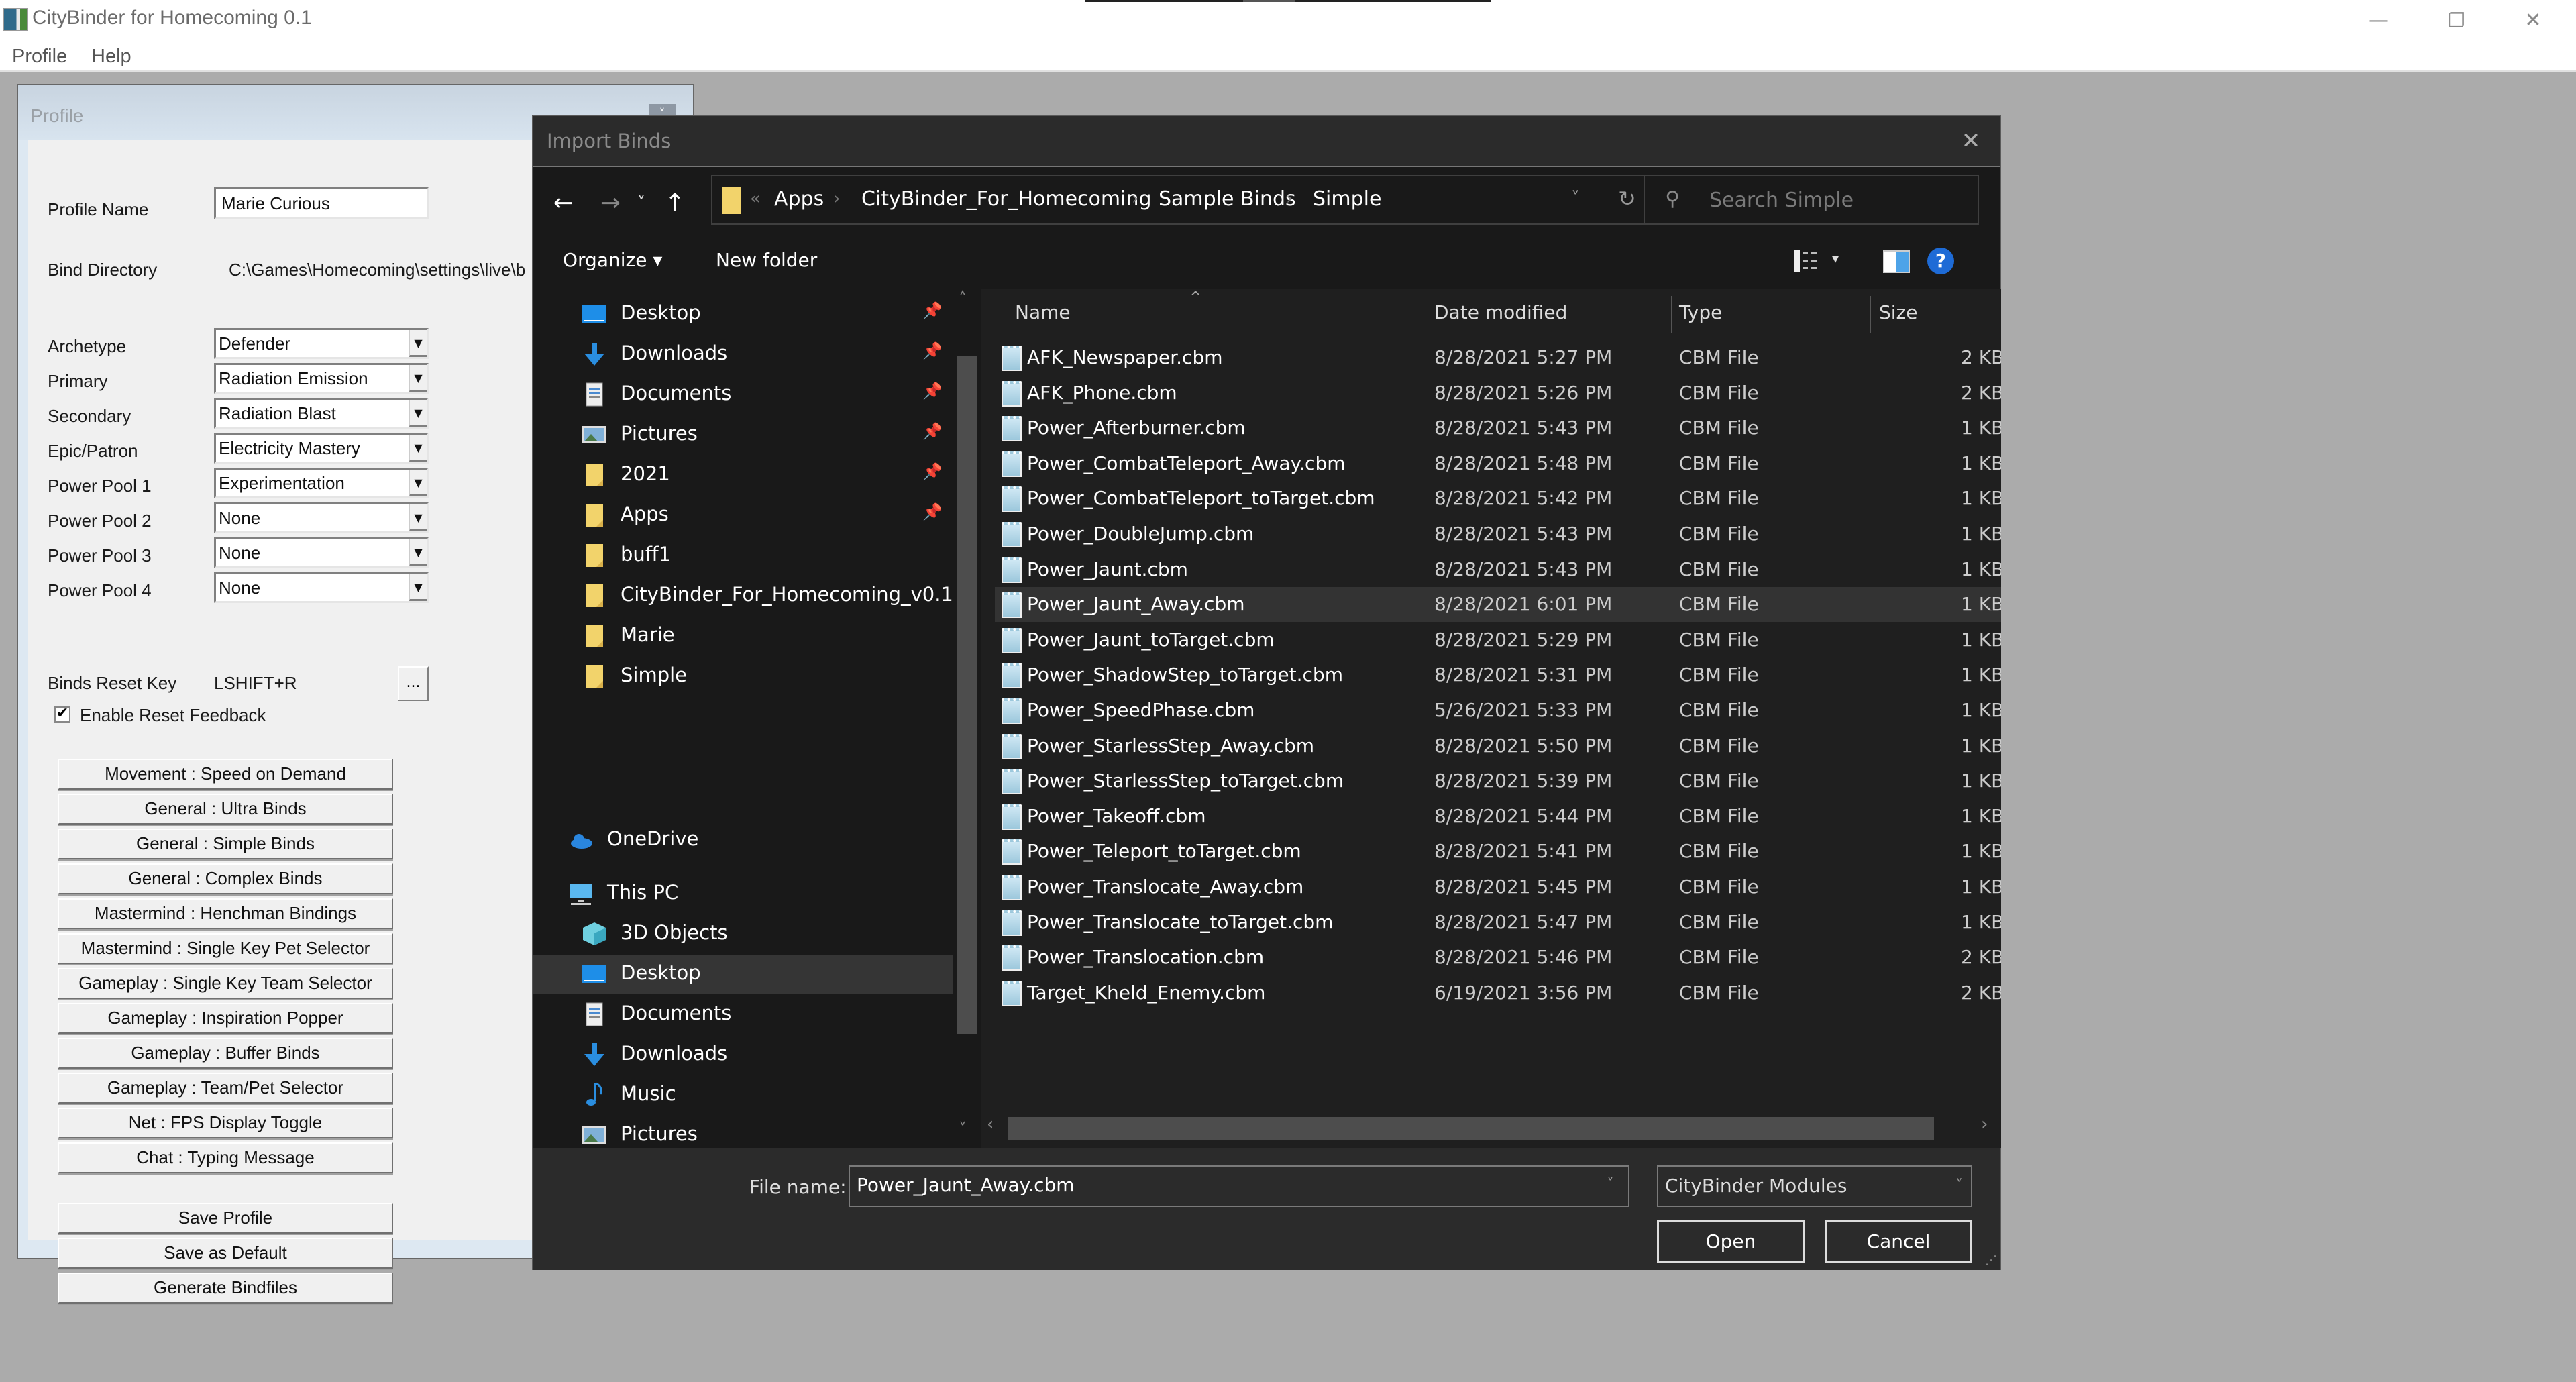  Describe the element at coordinates (225, 878) in the screenshot. I see `module-button-complex-binds: General : Complex Binds` at that location.